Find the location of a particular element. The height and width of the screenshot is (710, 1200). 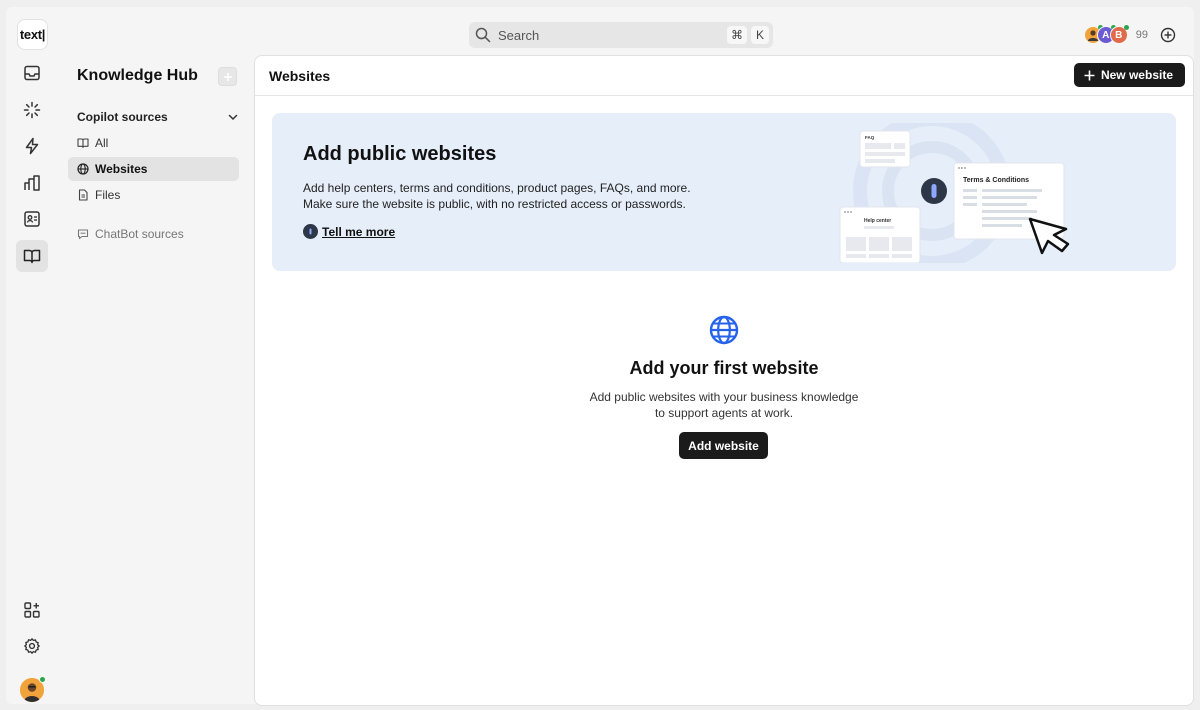

sidebar-title: Knowledge Hub is located at coordinates (137, 75).